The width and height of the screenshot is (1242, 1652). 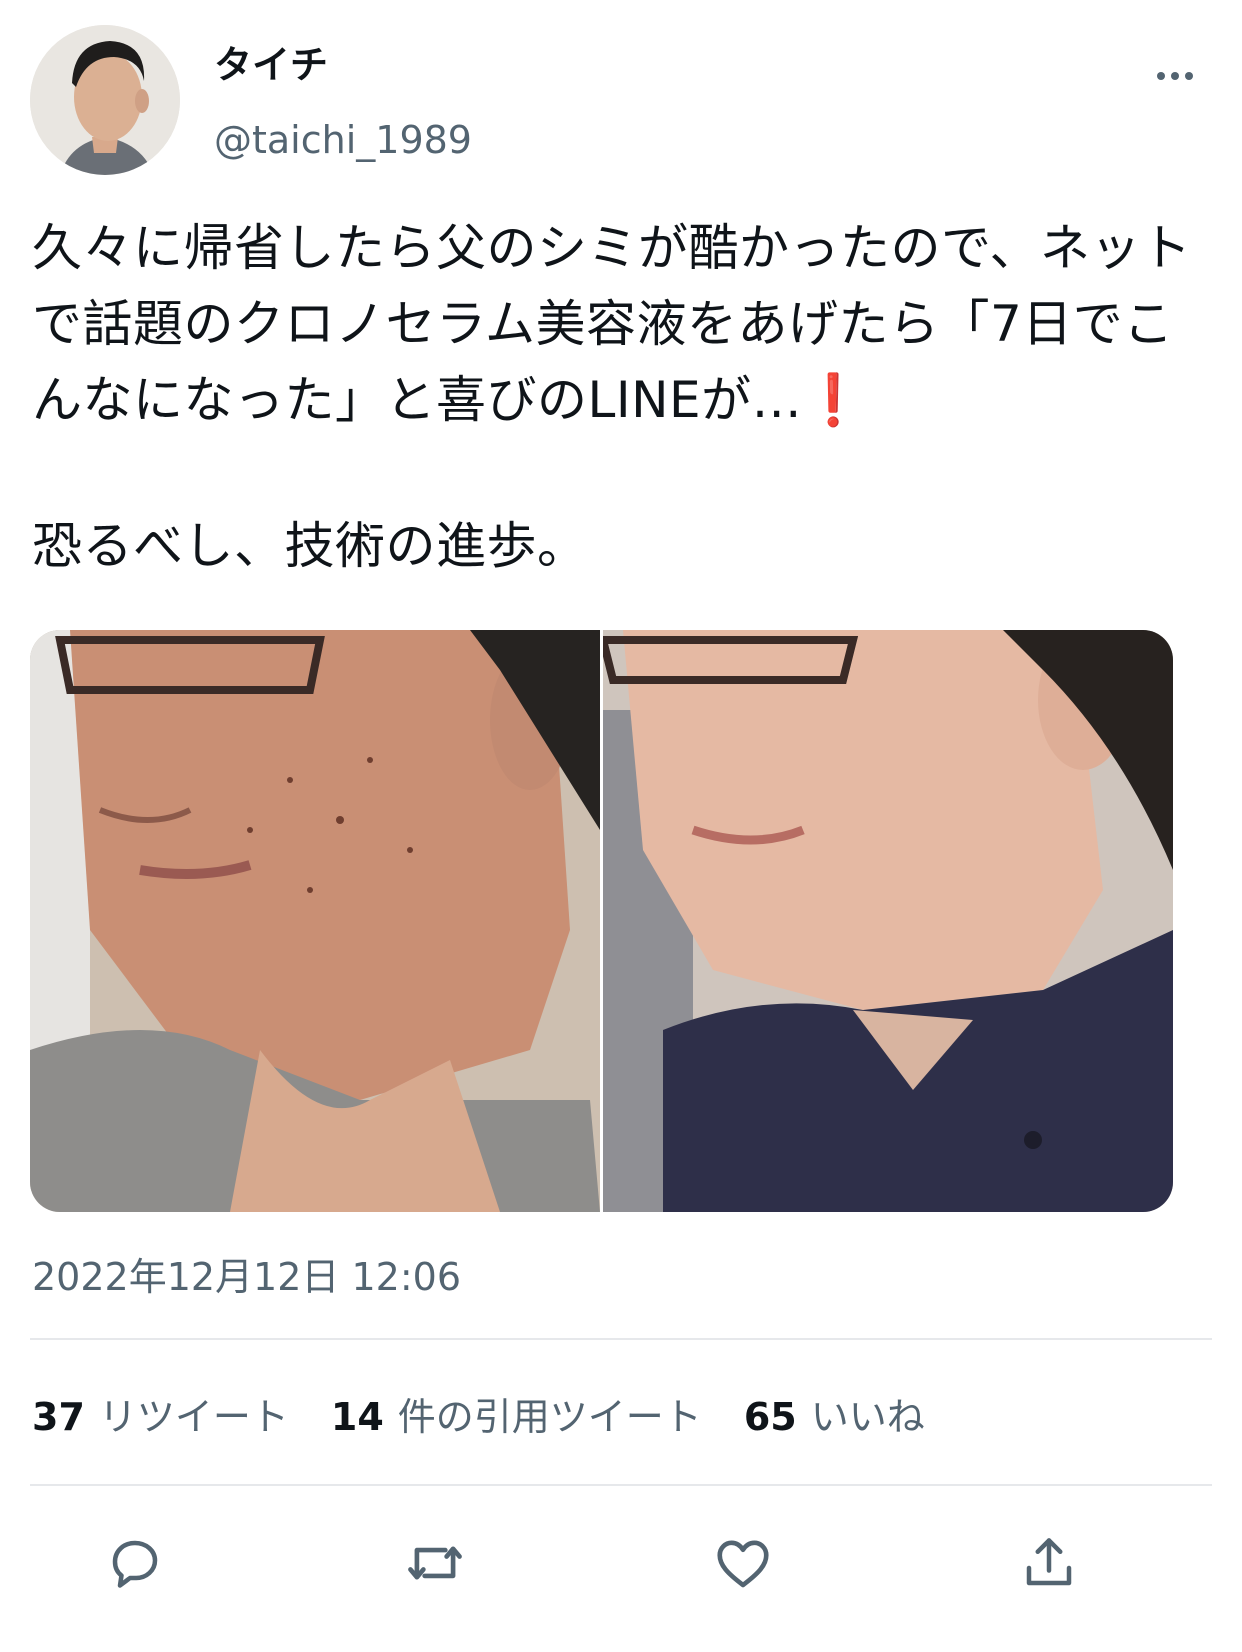 What do you see at coordinates (1049, 1563) in the screenshot?
I see `share-icon` at bounding box center [1049, 1563].